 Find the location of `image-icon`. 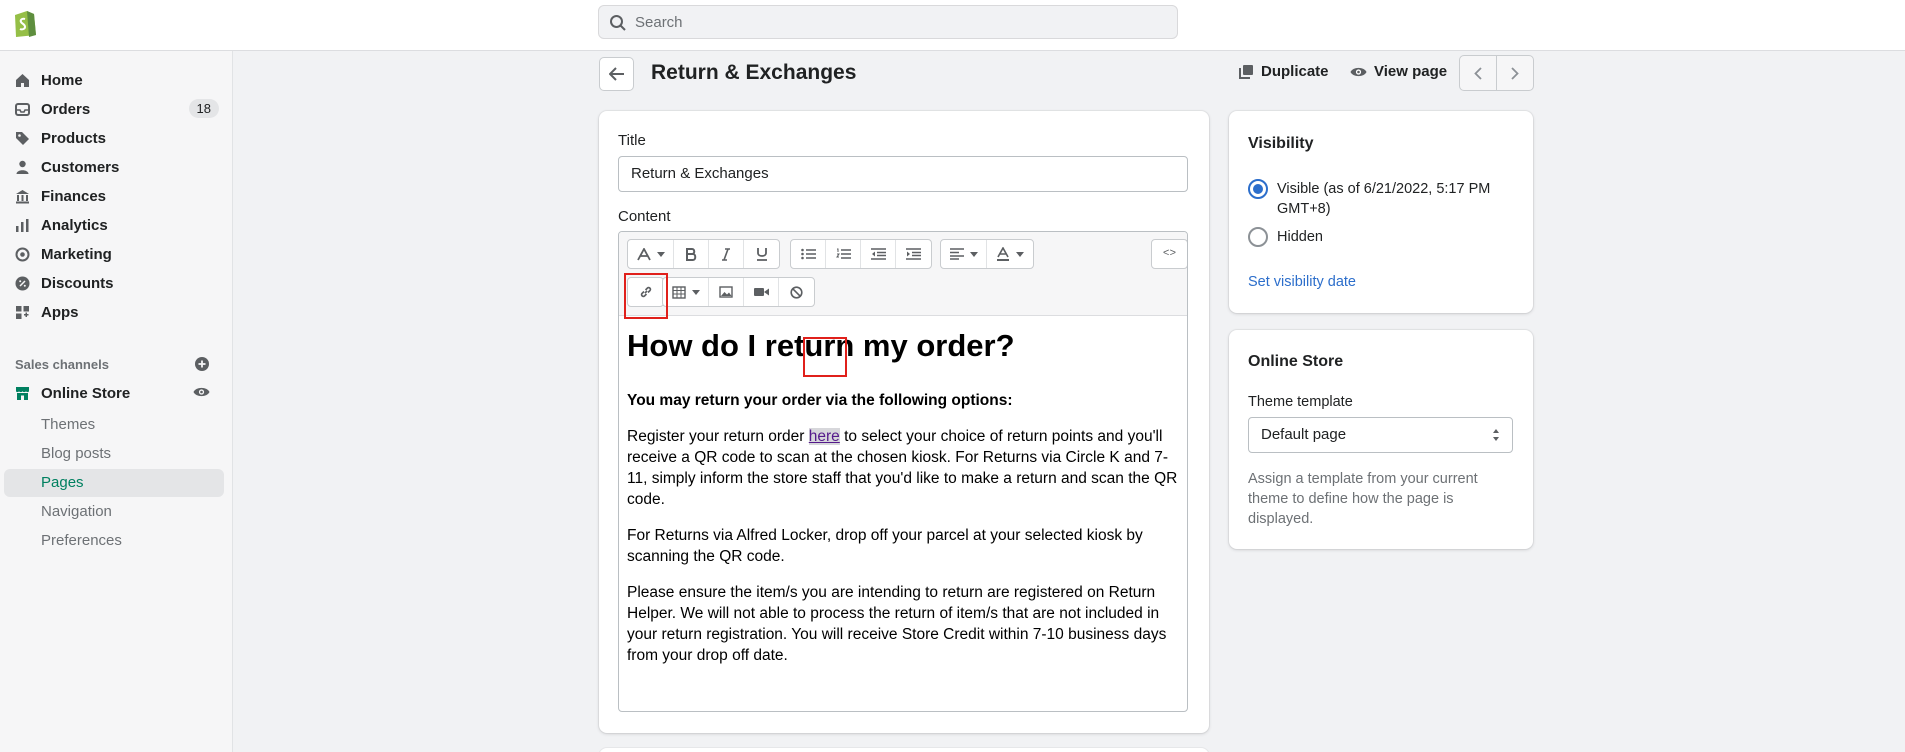

image-icon is located at coordinates (726, 292).